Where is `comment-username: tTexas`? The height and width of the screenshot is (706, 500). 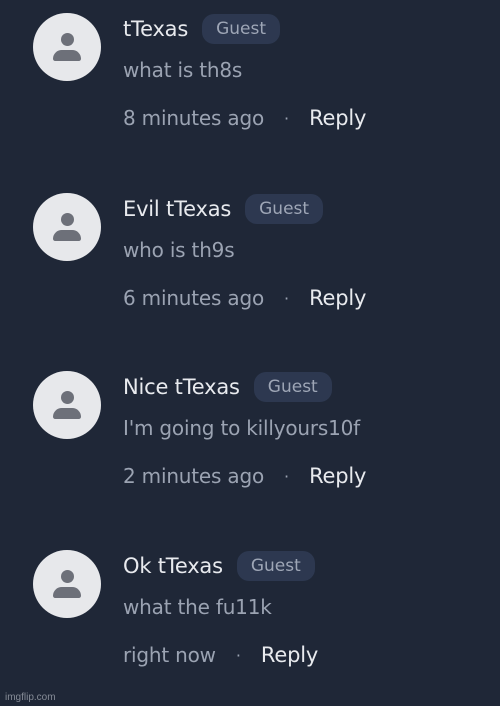 comment-username: tTexas is located at coordinates (155, 29).